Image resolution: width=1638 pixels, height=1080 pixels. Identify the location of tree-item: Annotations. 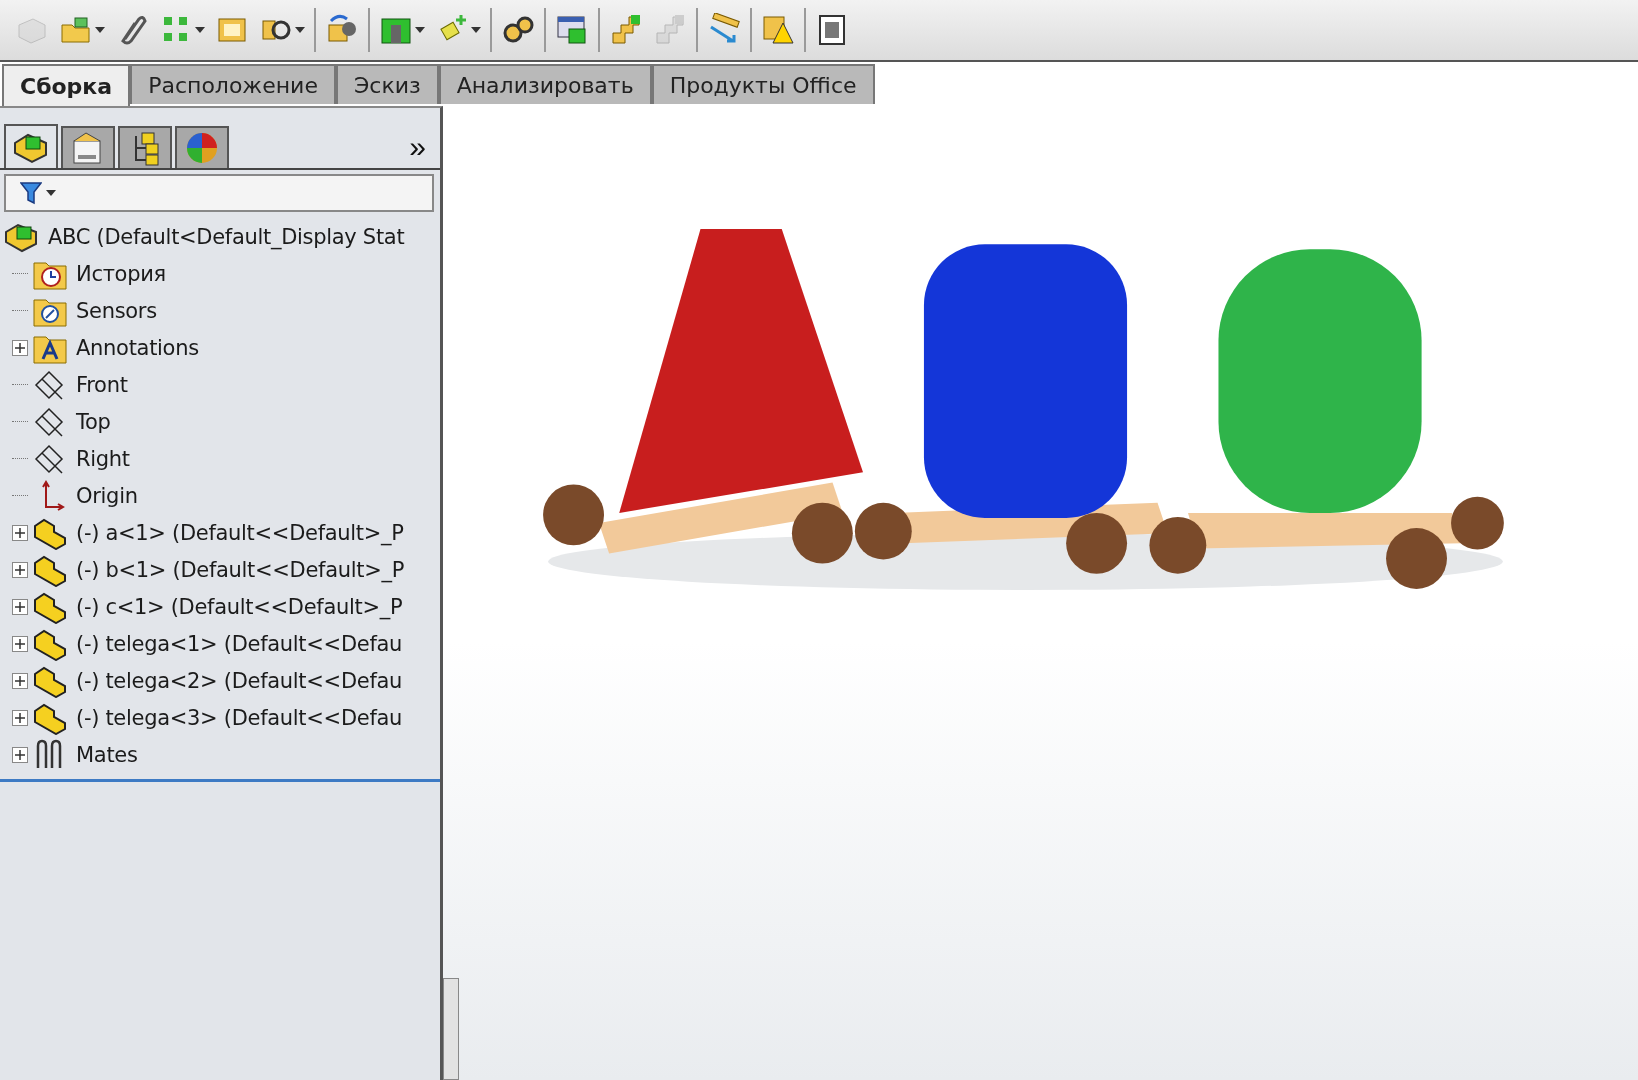
(222, 347).